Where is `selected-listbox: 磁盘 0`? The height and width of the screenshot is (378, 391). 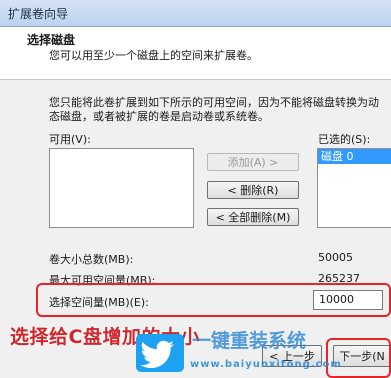 selected-listbox: 磁盘 0 is located at coordinates (354, 188).